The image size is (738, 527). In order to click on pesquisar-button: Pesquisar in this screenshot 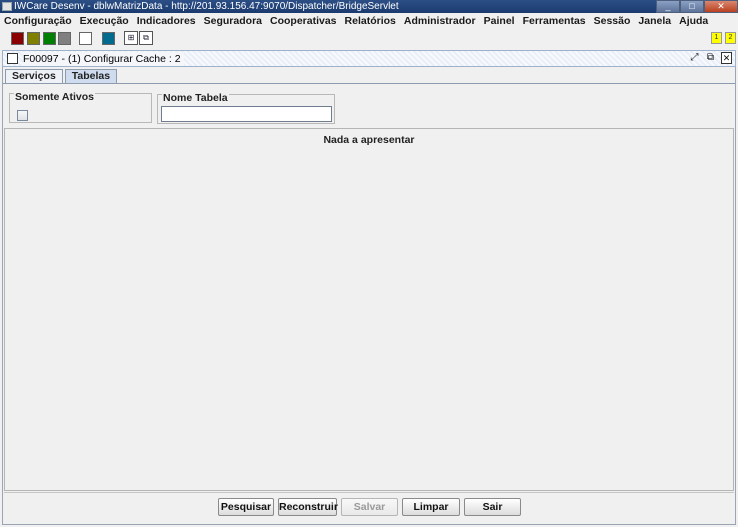, I will do `click(246, 507)`.